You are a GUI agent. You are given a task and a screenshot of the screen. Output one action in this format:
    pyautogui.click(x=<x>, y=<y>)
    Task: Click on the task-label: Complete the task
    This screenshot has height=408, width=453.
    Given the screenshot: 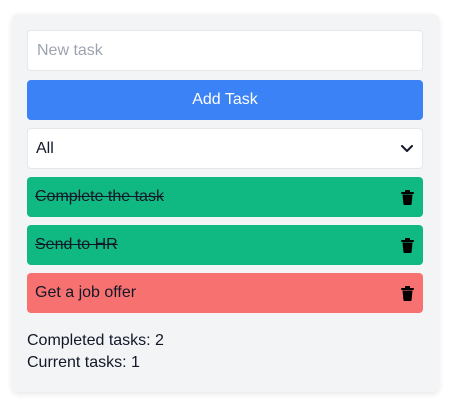 What is the action you would take?
    pyautogui.click(x=99, y=196)
    